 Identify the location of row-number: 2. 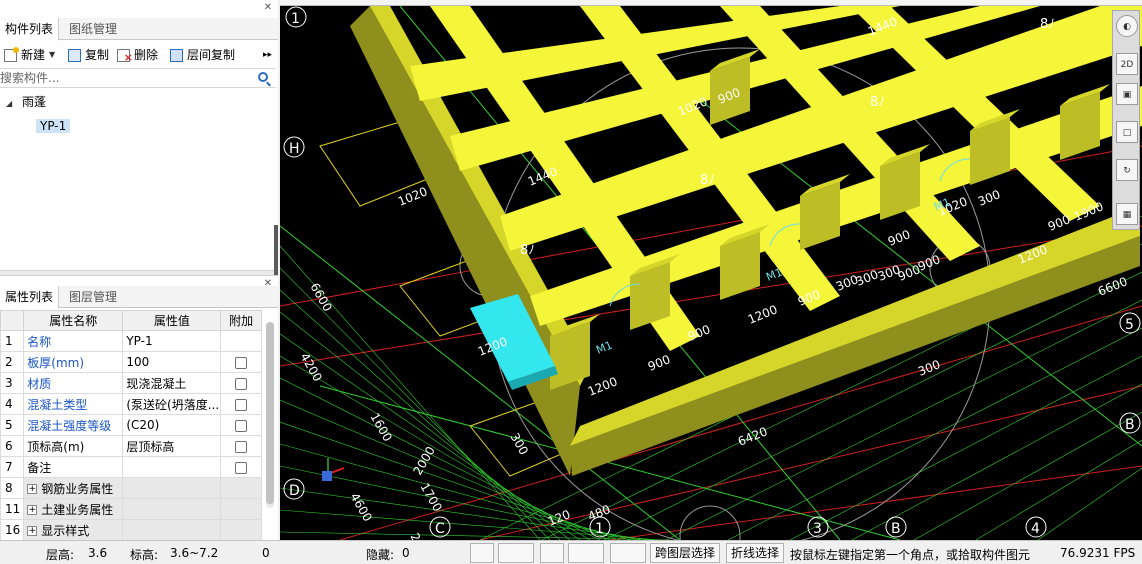
(12, 362).